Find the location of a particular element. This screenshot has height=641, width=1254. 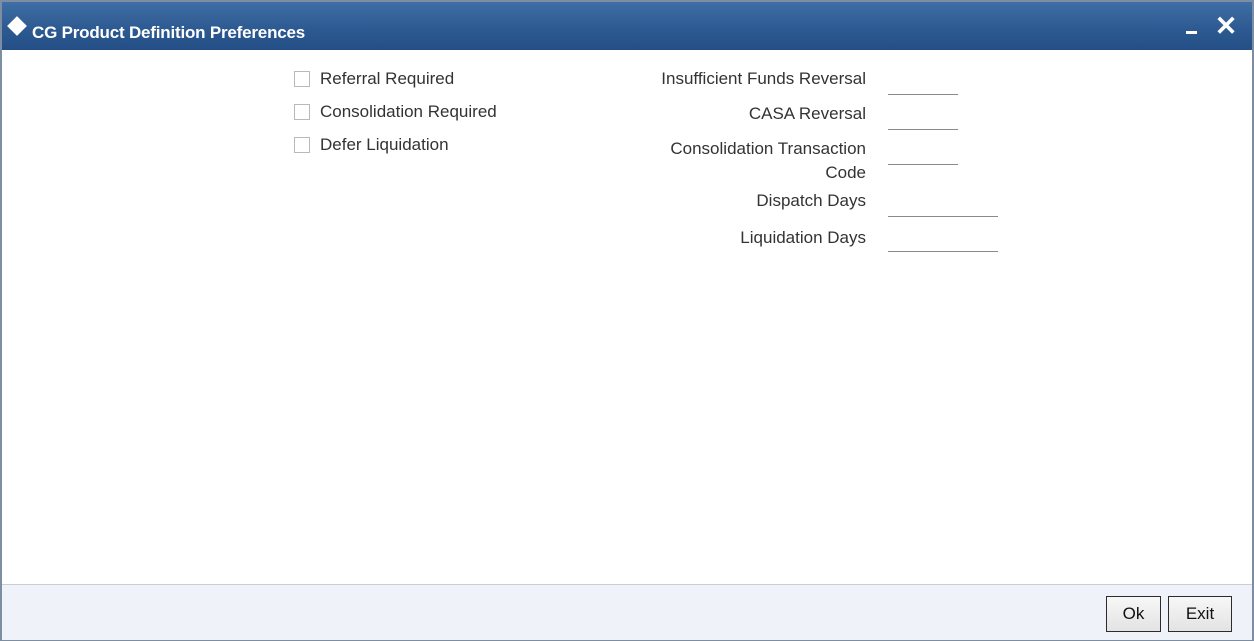

window-title: CG Product Definition Preferences is located at coordinates (169, 32).